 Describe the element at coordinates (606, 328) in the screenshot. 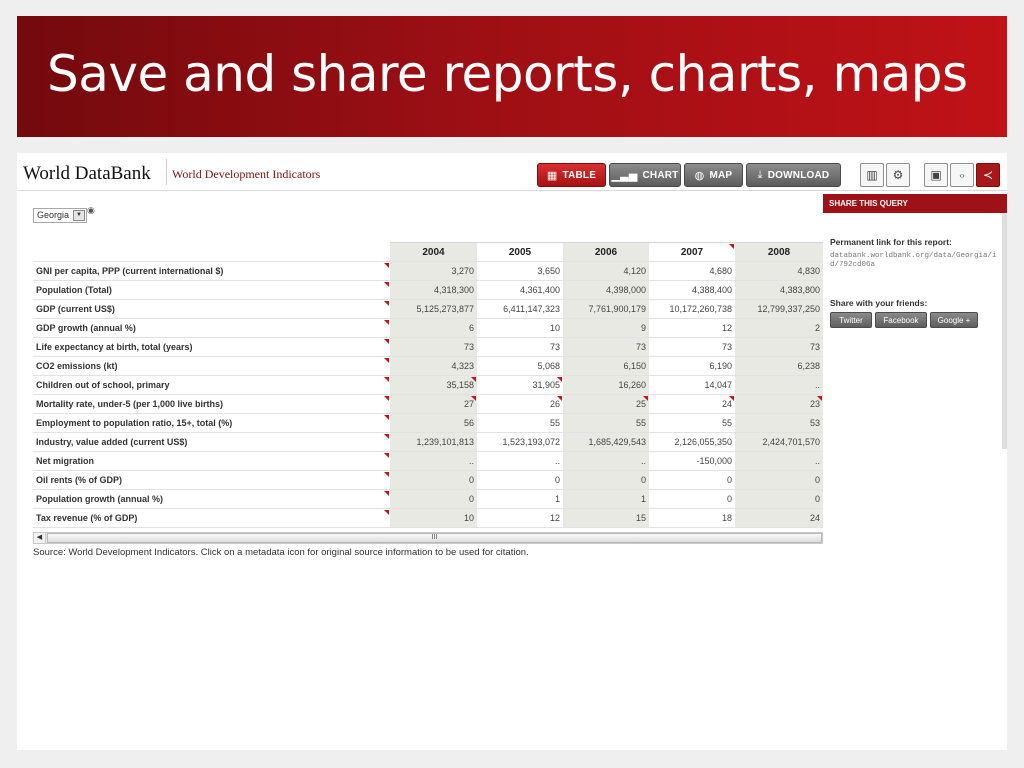

I see `table-cell: 9` at that location.